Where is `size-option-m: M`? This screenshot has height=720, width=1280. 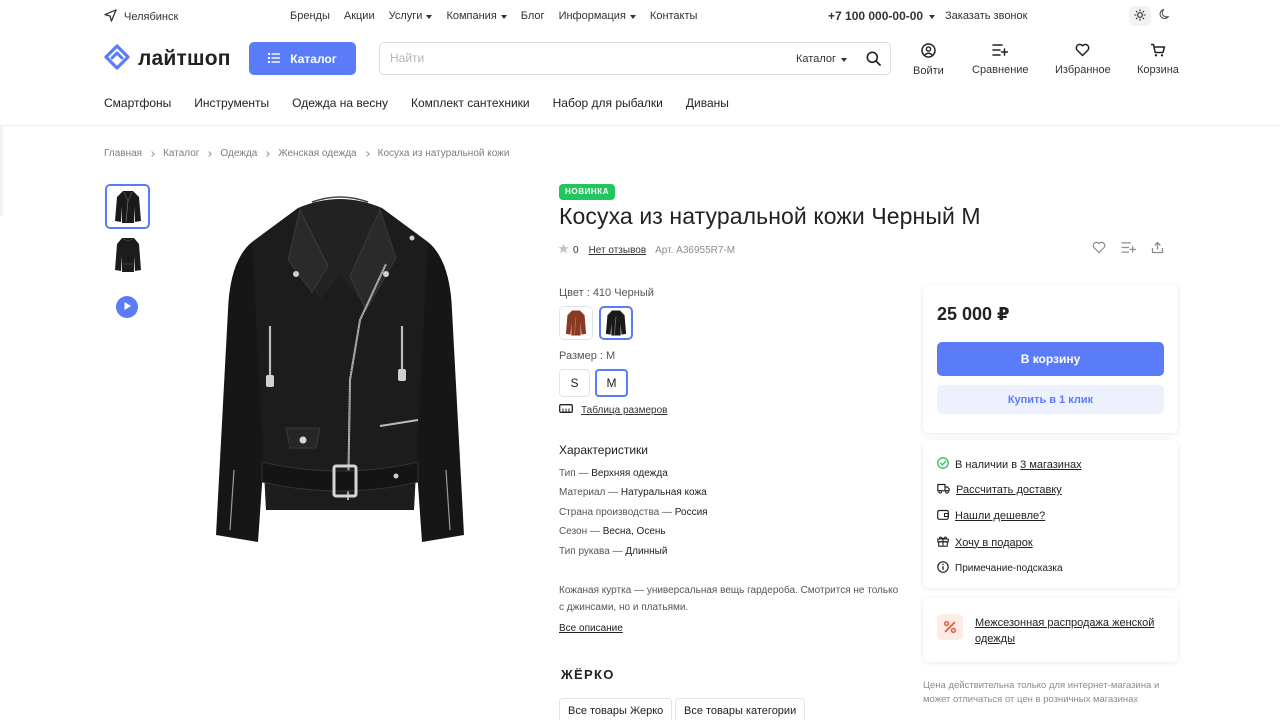 size-option-m: M is located at coordinates (611, 383).